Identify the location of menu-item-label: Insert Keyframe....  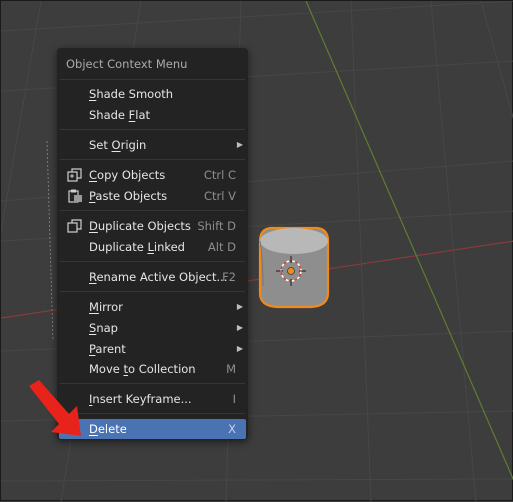
(140, 399).